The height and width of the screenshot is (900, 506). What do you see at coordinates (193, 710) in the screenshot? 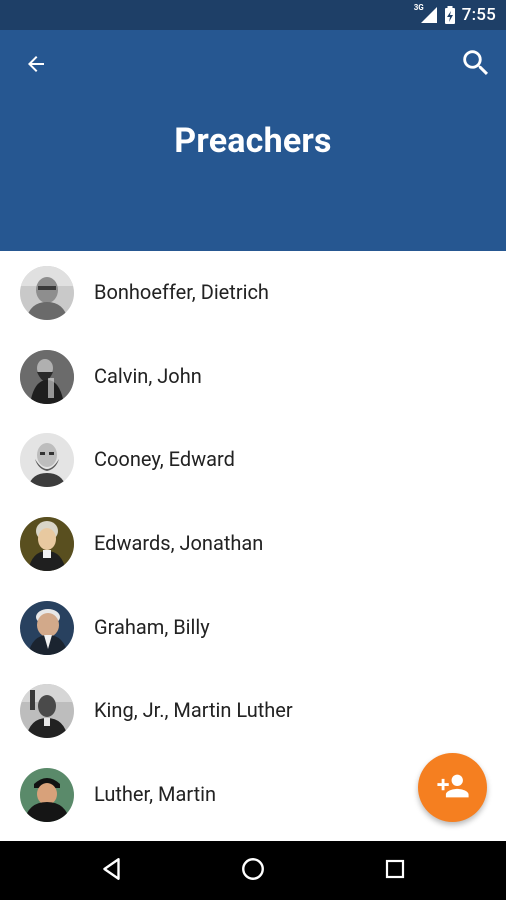
I see `list-item-label: King, Jr., Martin Luther` at bounding box center [193, 710].